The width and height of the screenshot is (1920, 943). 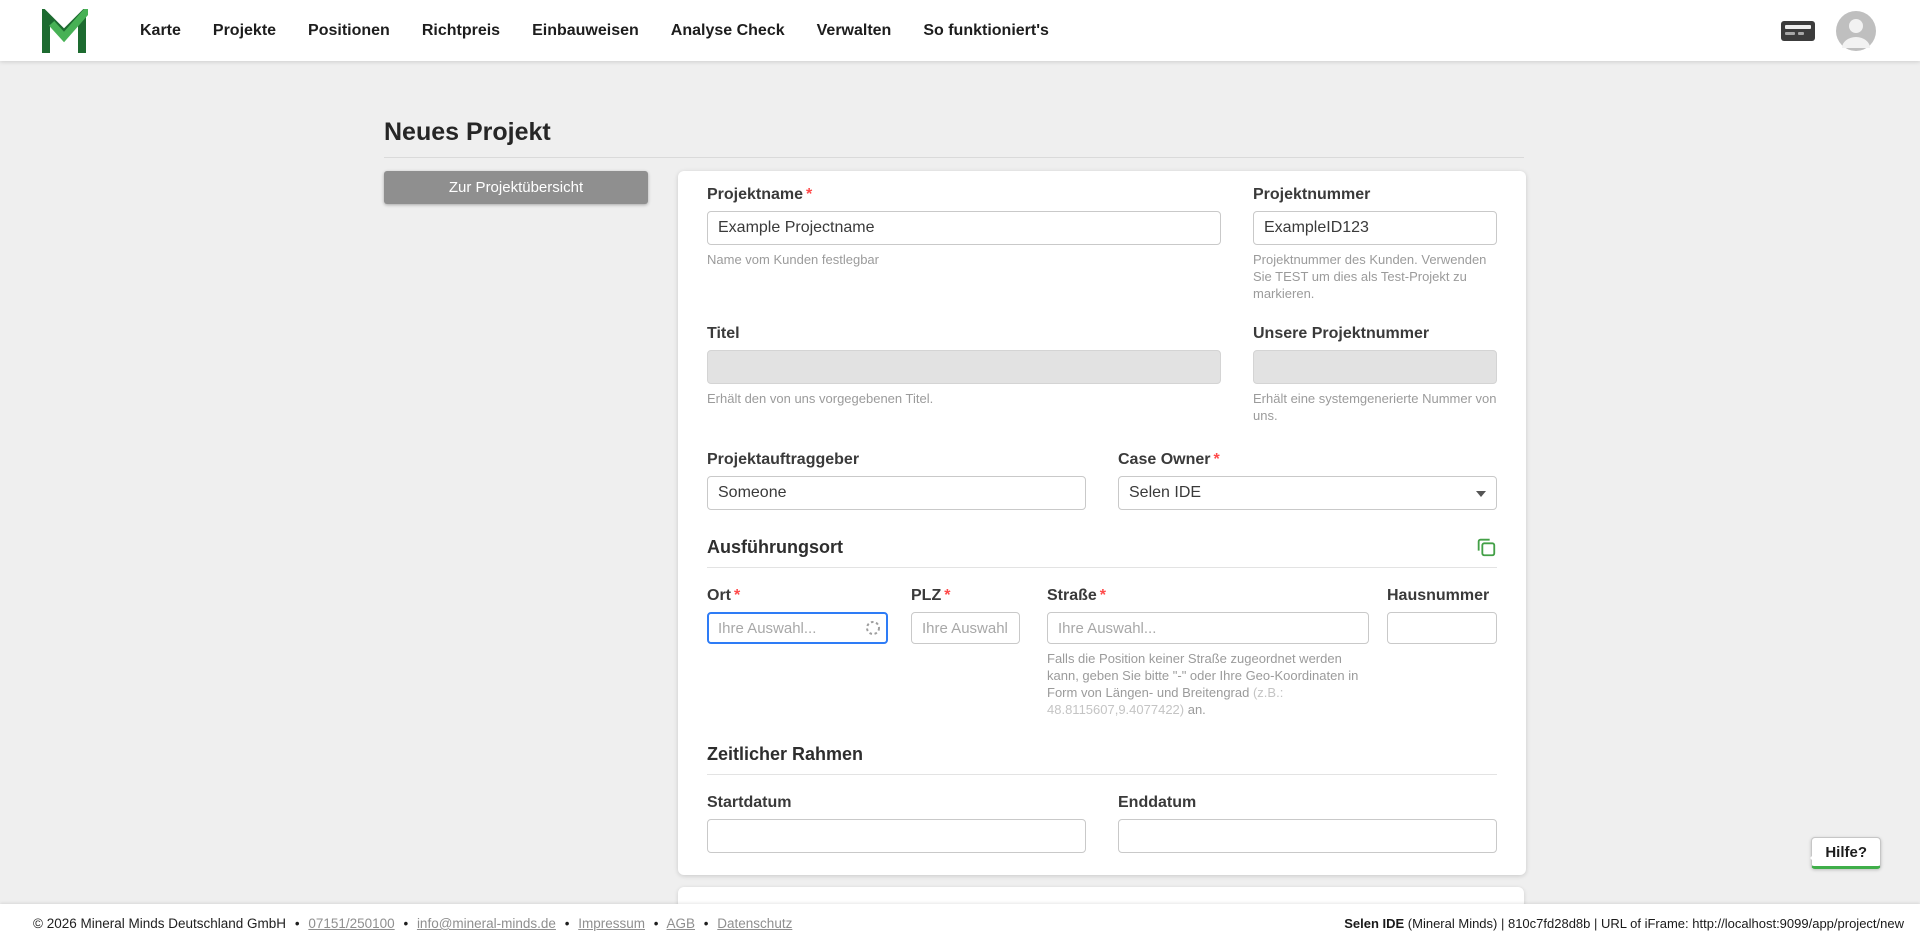 I want to click on field-plz: PLZ *, so click(x=965, y=615).